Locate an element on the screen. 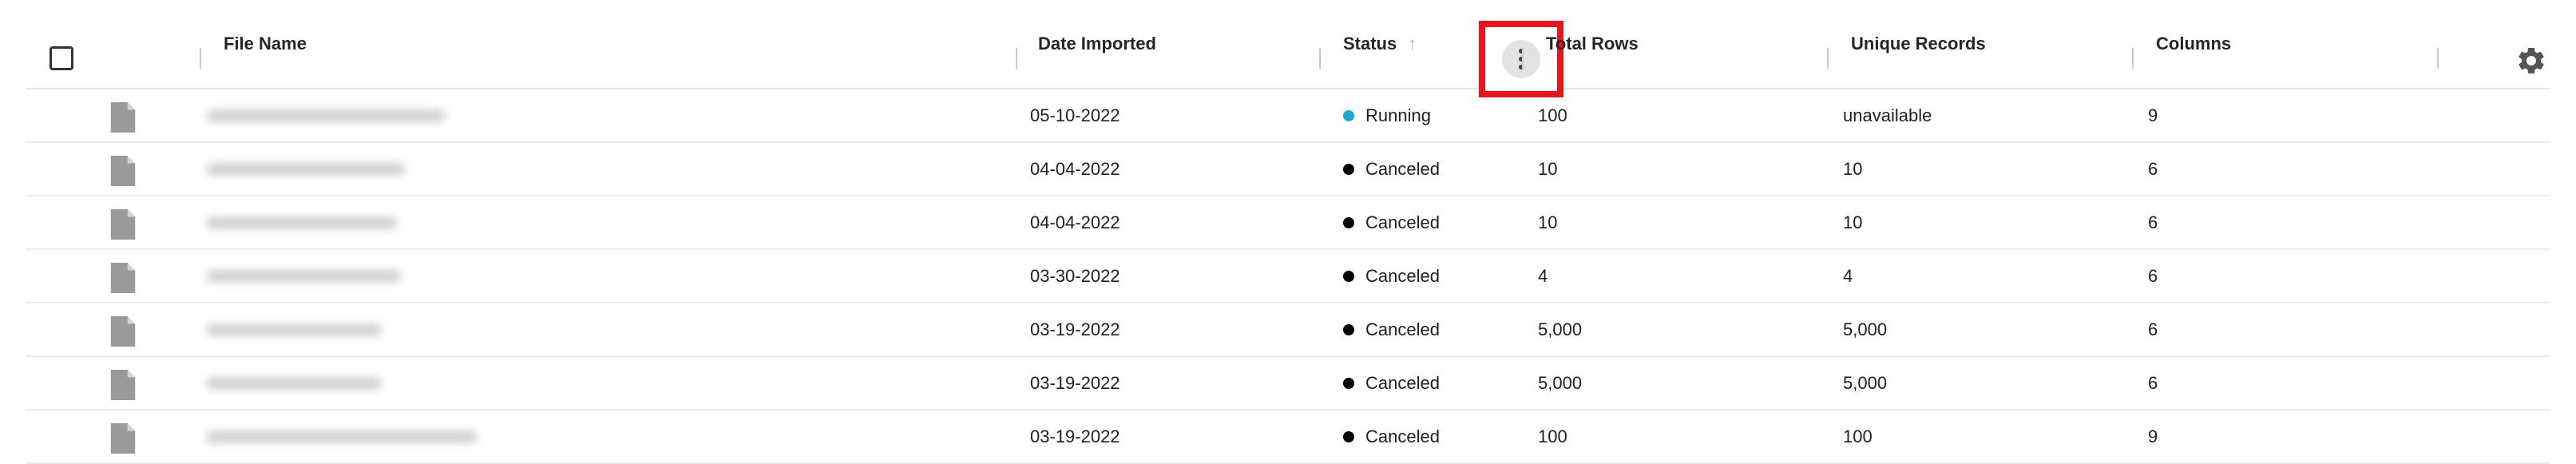 The image size is (2576, 464). status-label: Running is located at coordinates (1398, 115).